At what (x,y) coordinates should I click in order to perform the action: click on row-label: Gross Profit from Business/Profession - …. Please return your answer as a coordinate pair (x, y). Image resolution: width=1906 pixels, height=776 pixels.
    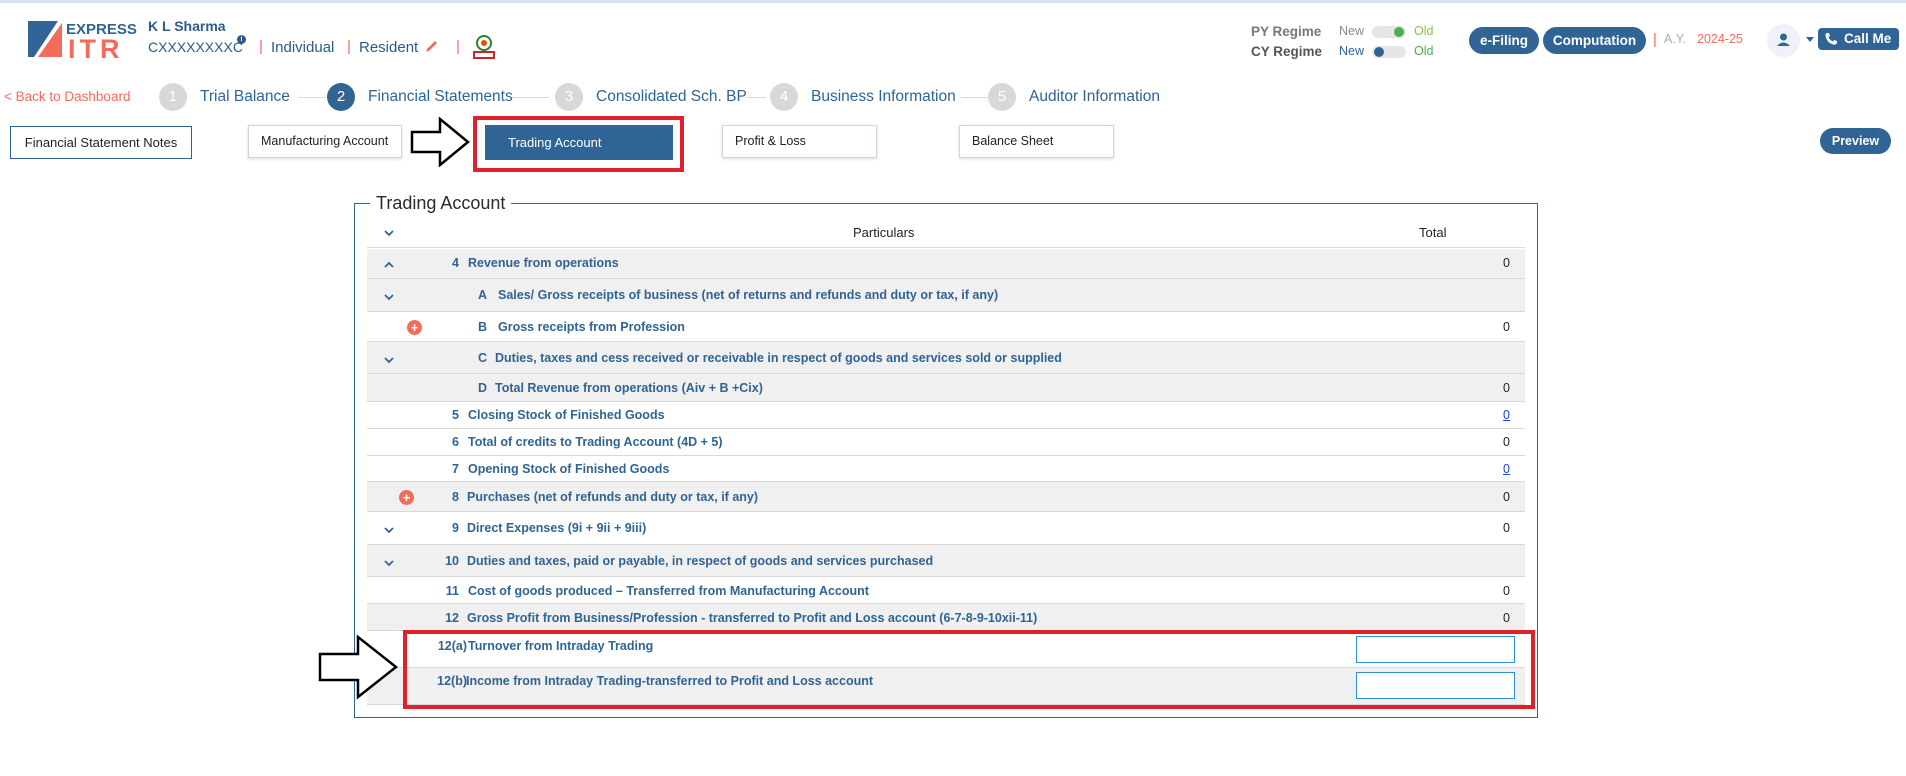
    Looking at the image, I should click on (752, 618).